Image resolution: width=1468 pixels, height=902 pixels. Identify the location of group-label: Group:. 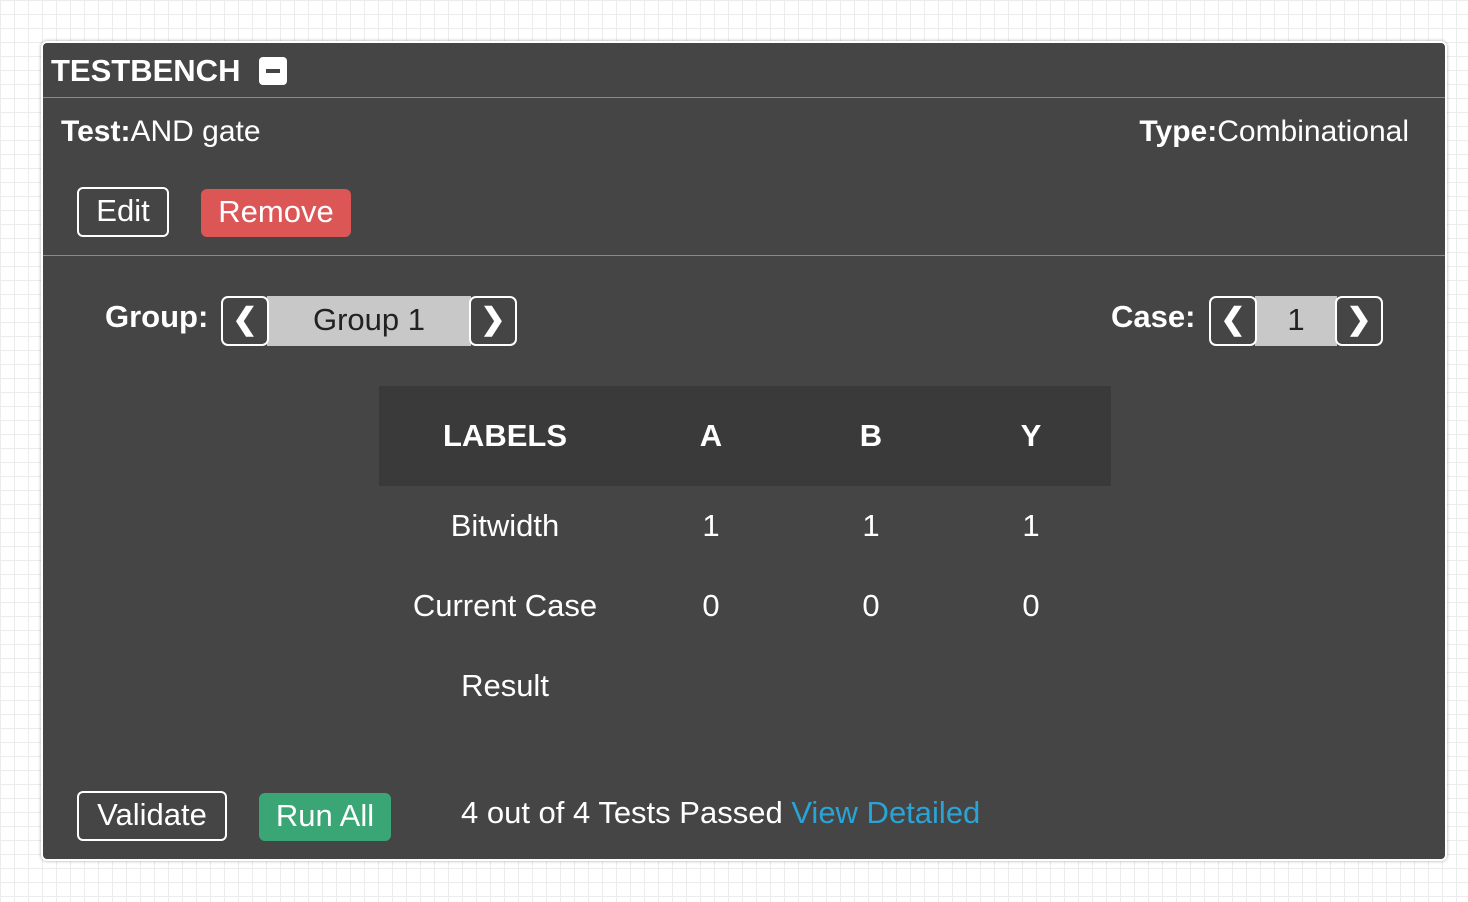
(157, 316).